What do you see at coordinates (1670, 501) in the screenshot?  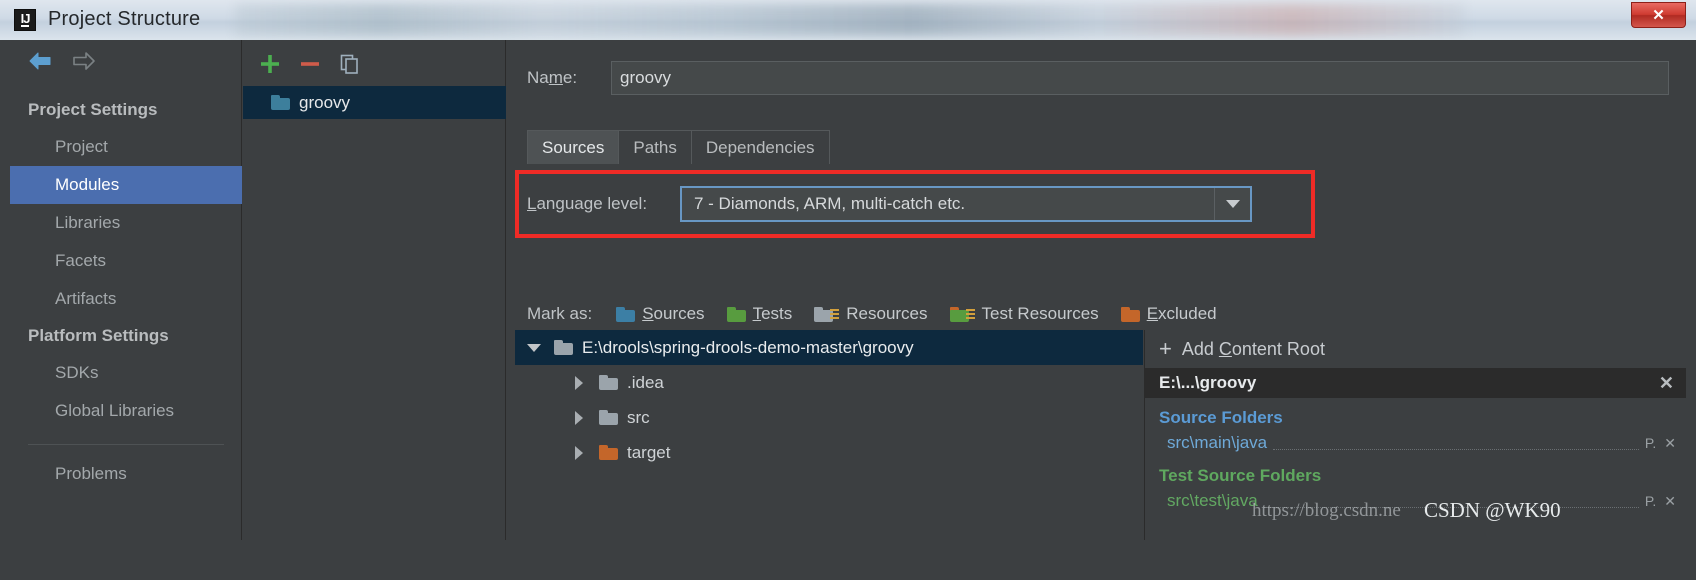 I see `remove-test-source-folder-button: ✕` at bounding box center [1670, 501].